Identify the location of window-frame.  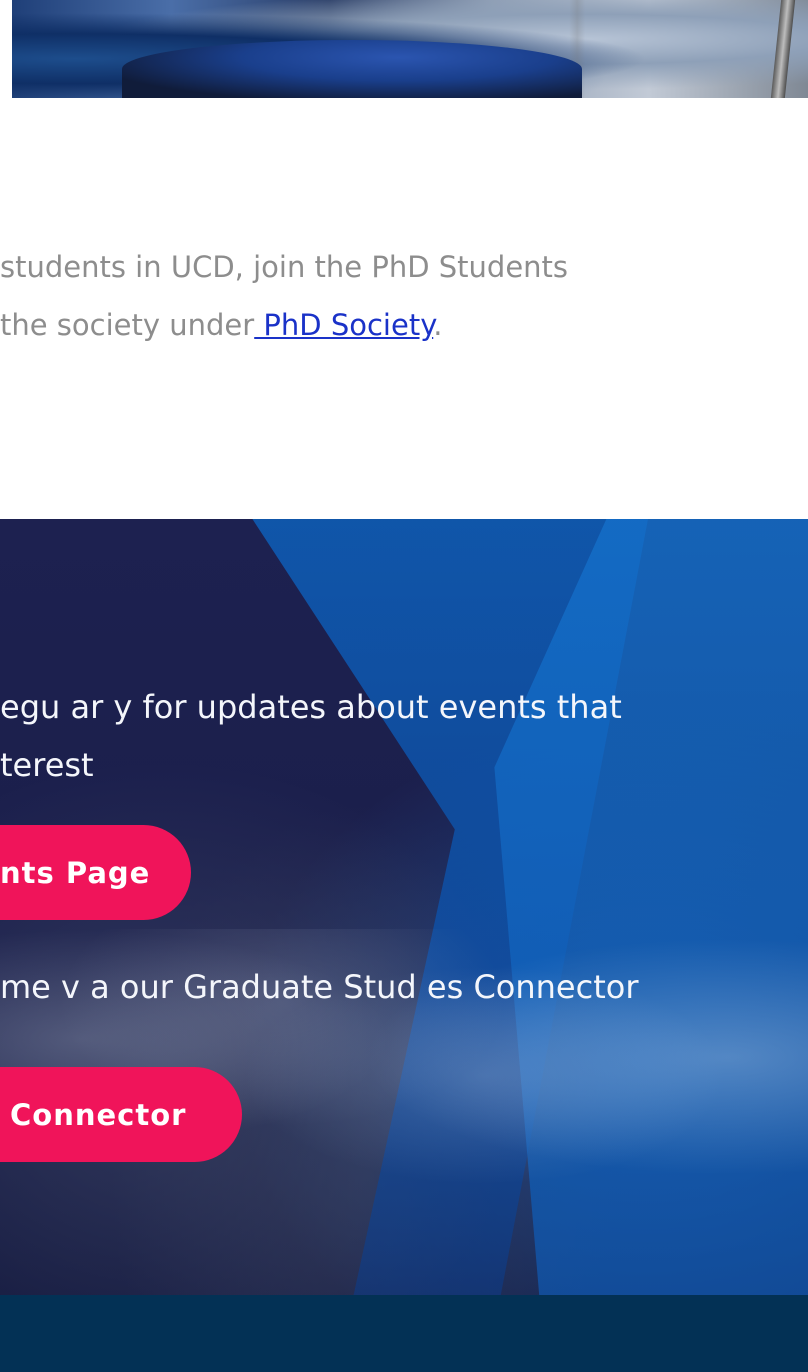
(783, 49).